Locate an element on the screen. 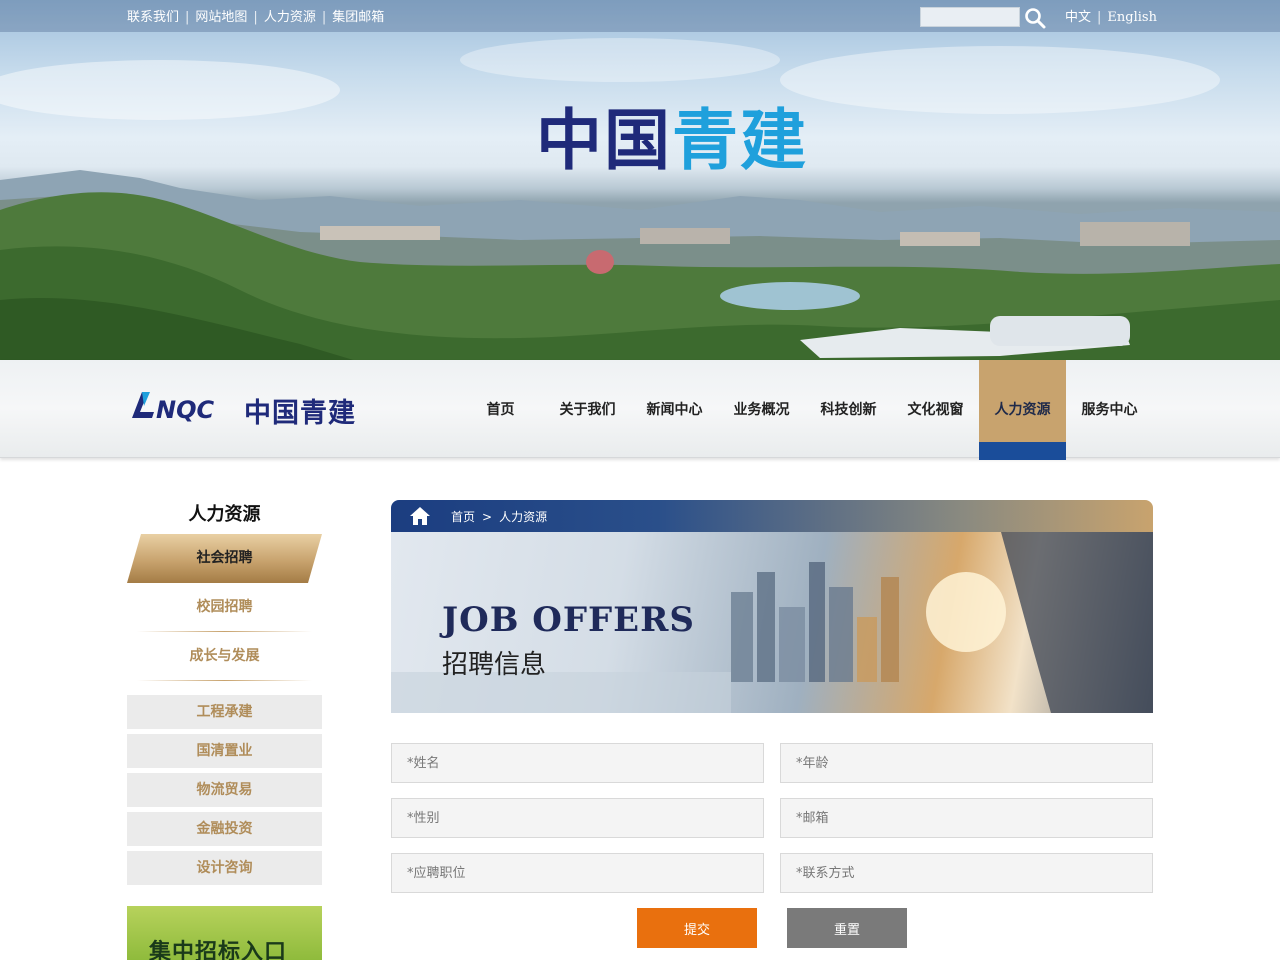 The height and width of the screenshot is (960, 1280). sidebar-divider is located at coordinates (224, 680).